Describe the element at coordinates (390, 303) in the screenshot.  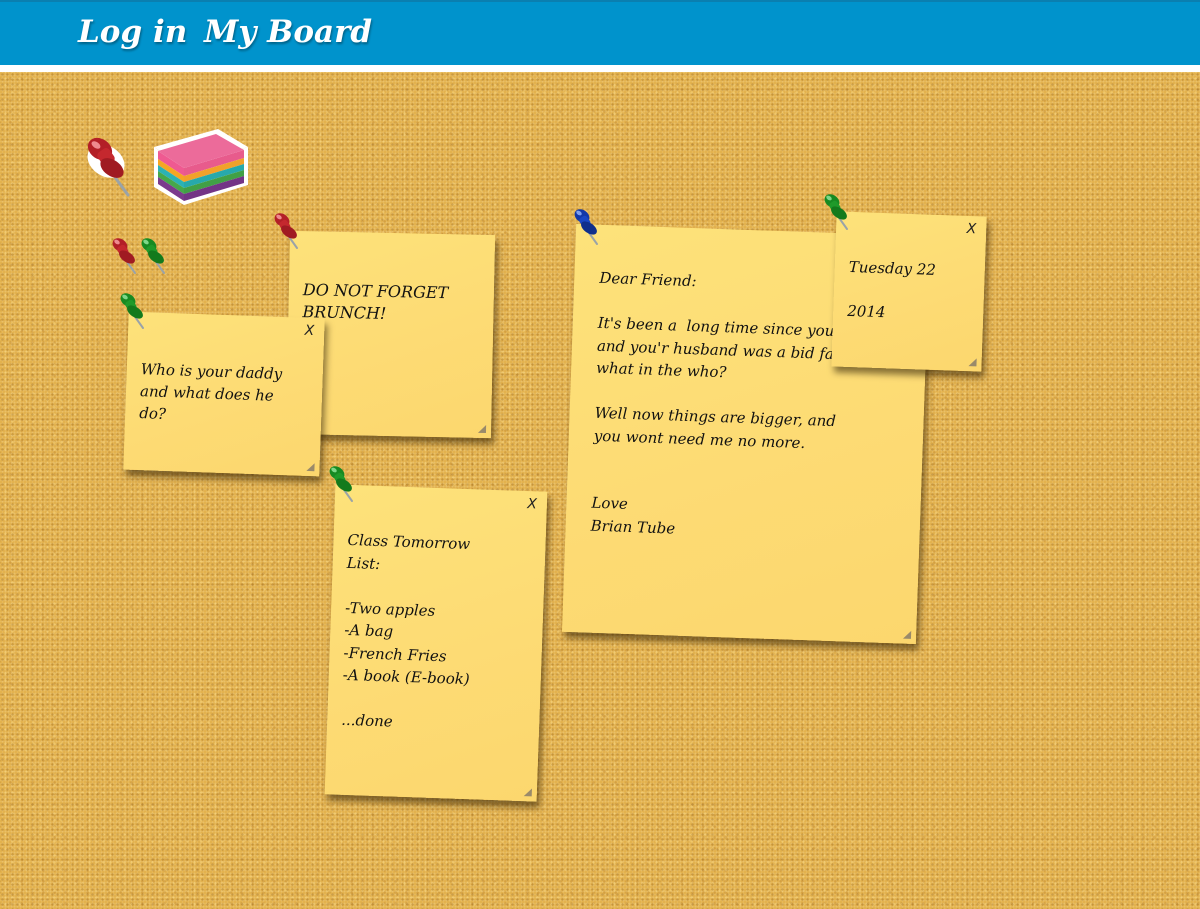
I see `note-text: DO NOT FORGET BRUNCH!` at that location.